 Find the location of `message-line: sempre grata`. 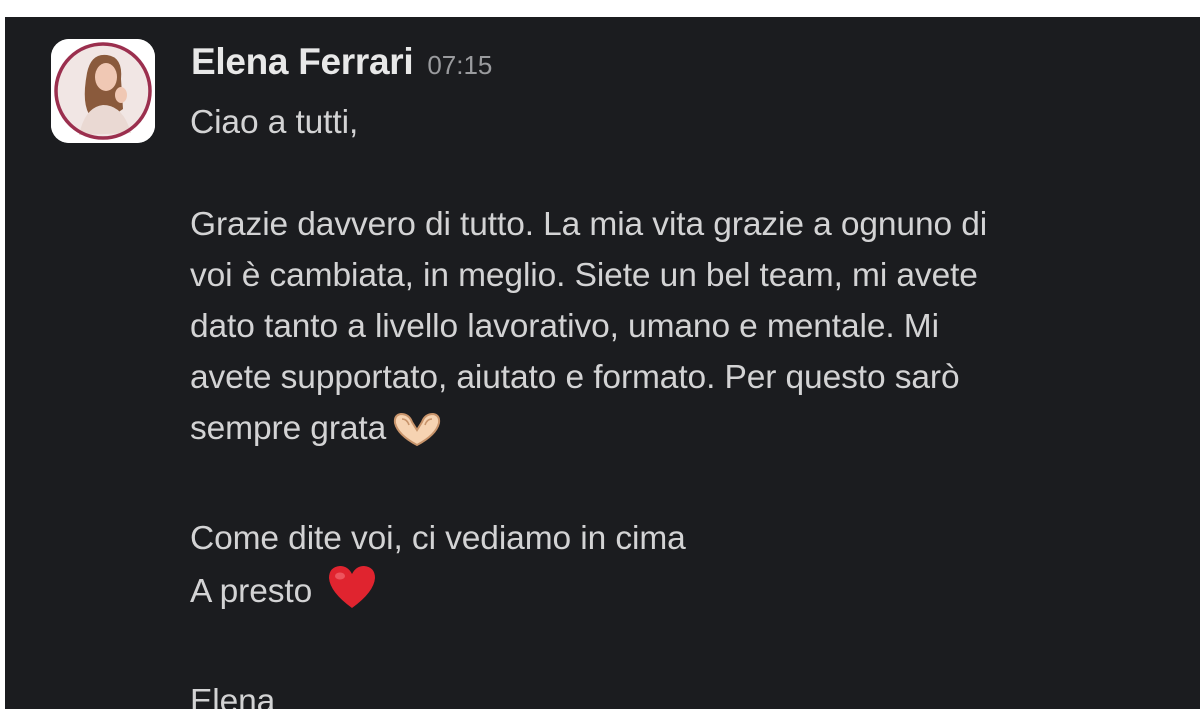

message-line: sempre grata is located at coordinates (690, 432).